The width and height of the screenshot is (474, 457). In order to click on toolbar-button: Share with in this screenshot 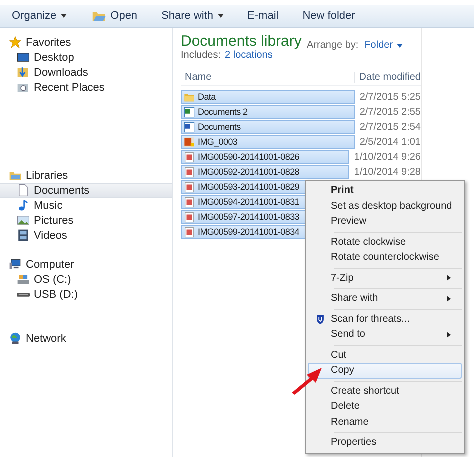, I will do `click(193, 16)`.